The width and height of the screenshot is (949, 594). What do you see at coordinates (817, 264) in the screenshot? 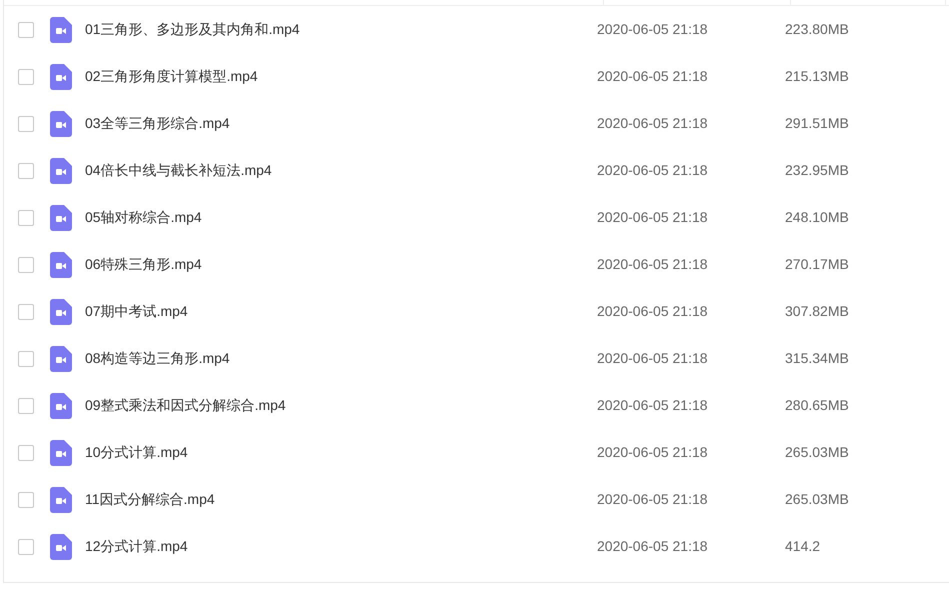
I see `file-size: 270.17MB` at bounding box center [817, 264].